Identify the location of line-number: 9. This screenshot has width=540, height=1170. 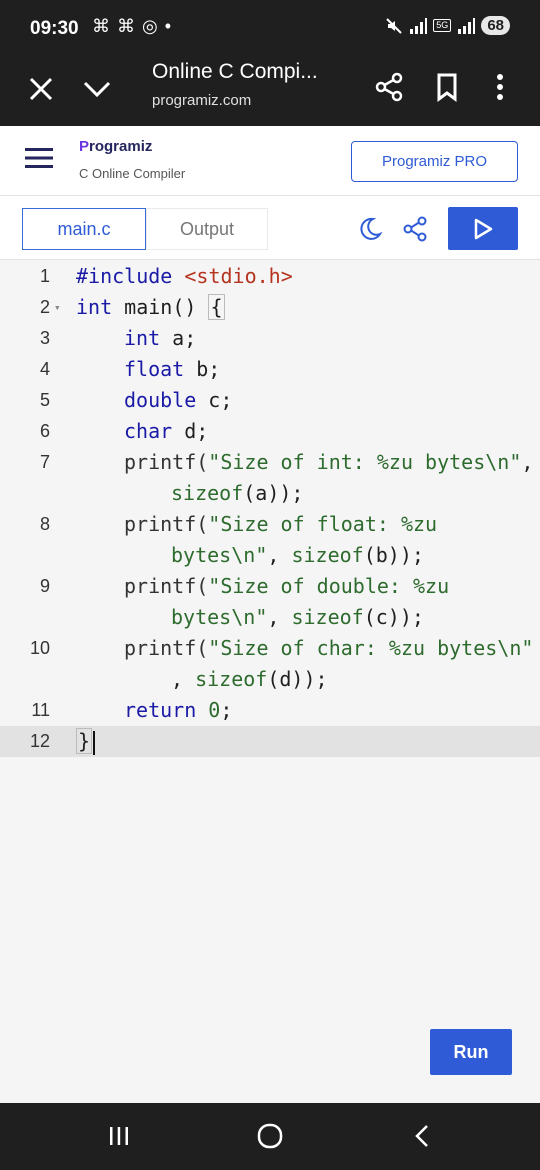
(44, 586).